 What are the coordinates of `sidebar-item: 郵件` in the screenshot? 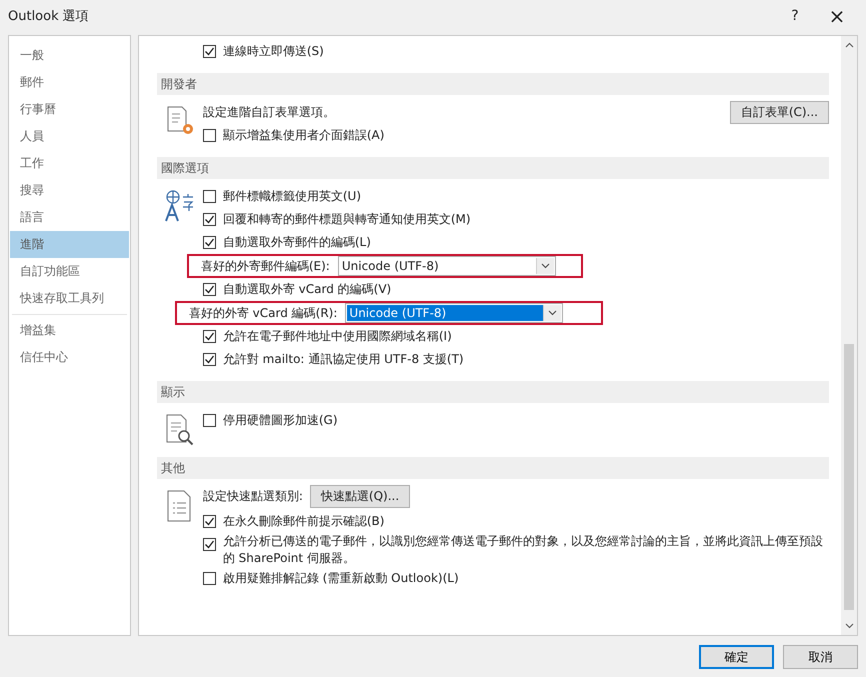 It's located at (69, 82).